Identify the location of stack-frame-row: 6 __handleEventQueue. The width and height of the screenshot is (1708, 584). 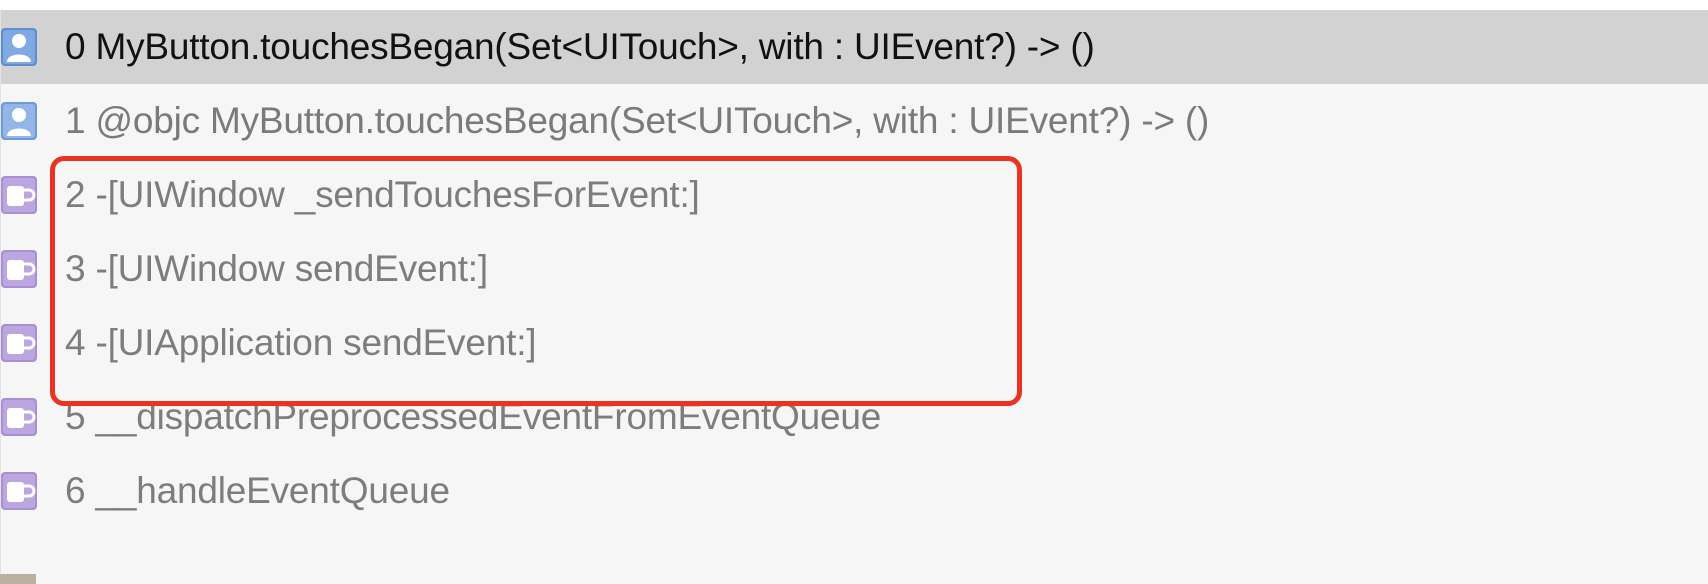
(854, 491).